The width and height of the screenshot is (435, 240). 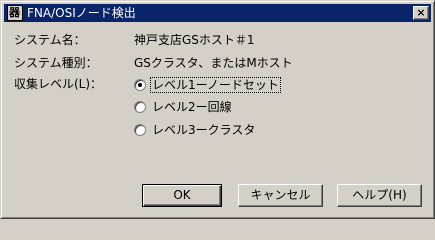 I want to click on radio-level3-label: レベル3ークラスタ, so click(x=204, y=130).